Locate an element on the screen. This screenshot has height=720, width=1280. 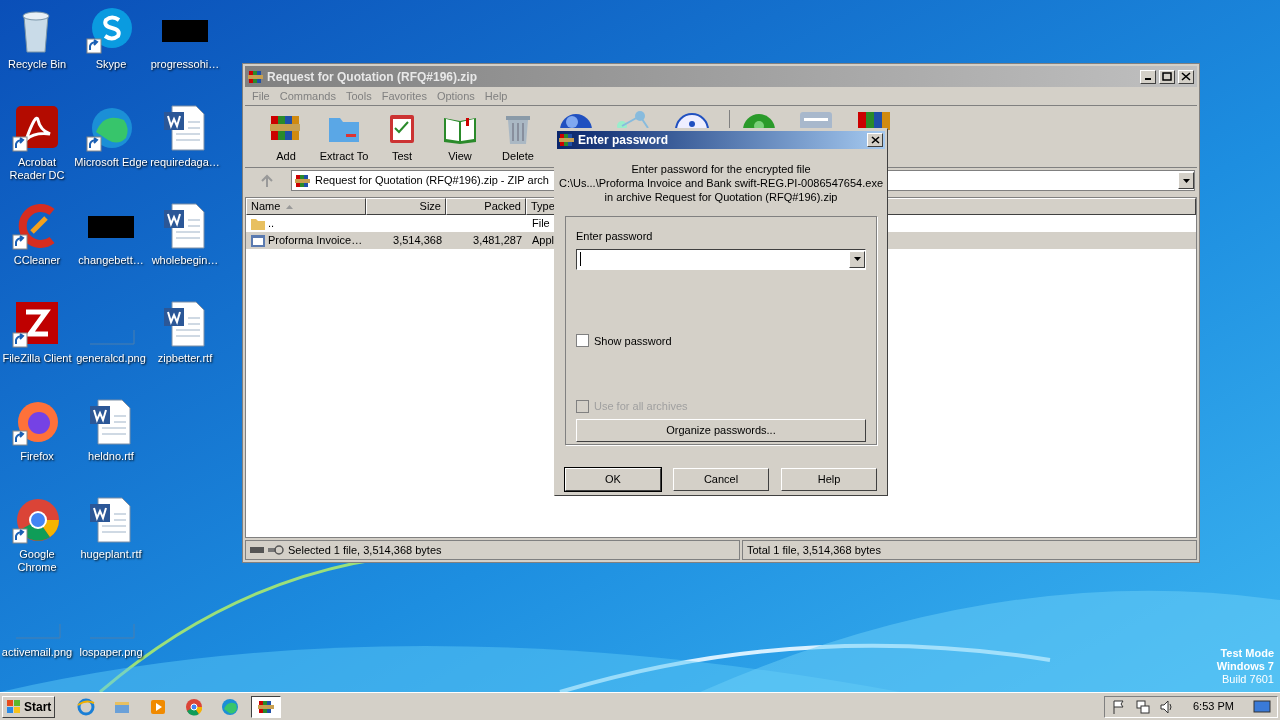
system-watermark-text: Windows 7 is located at coordinates (1245, 666).